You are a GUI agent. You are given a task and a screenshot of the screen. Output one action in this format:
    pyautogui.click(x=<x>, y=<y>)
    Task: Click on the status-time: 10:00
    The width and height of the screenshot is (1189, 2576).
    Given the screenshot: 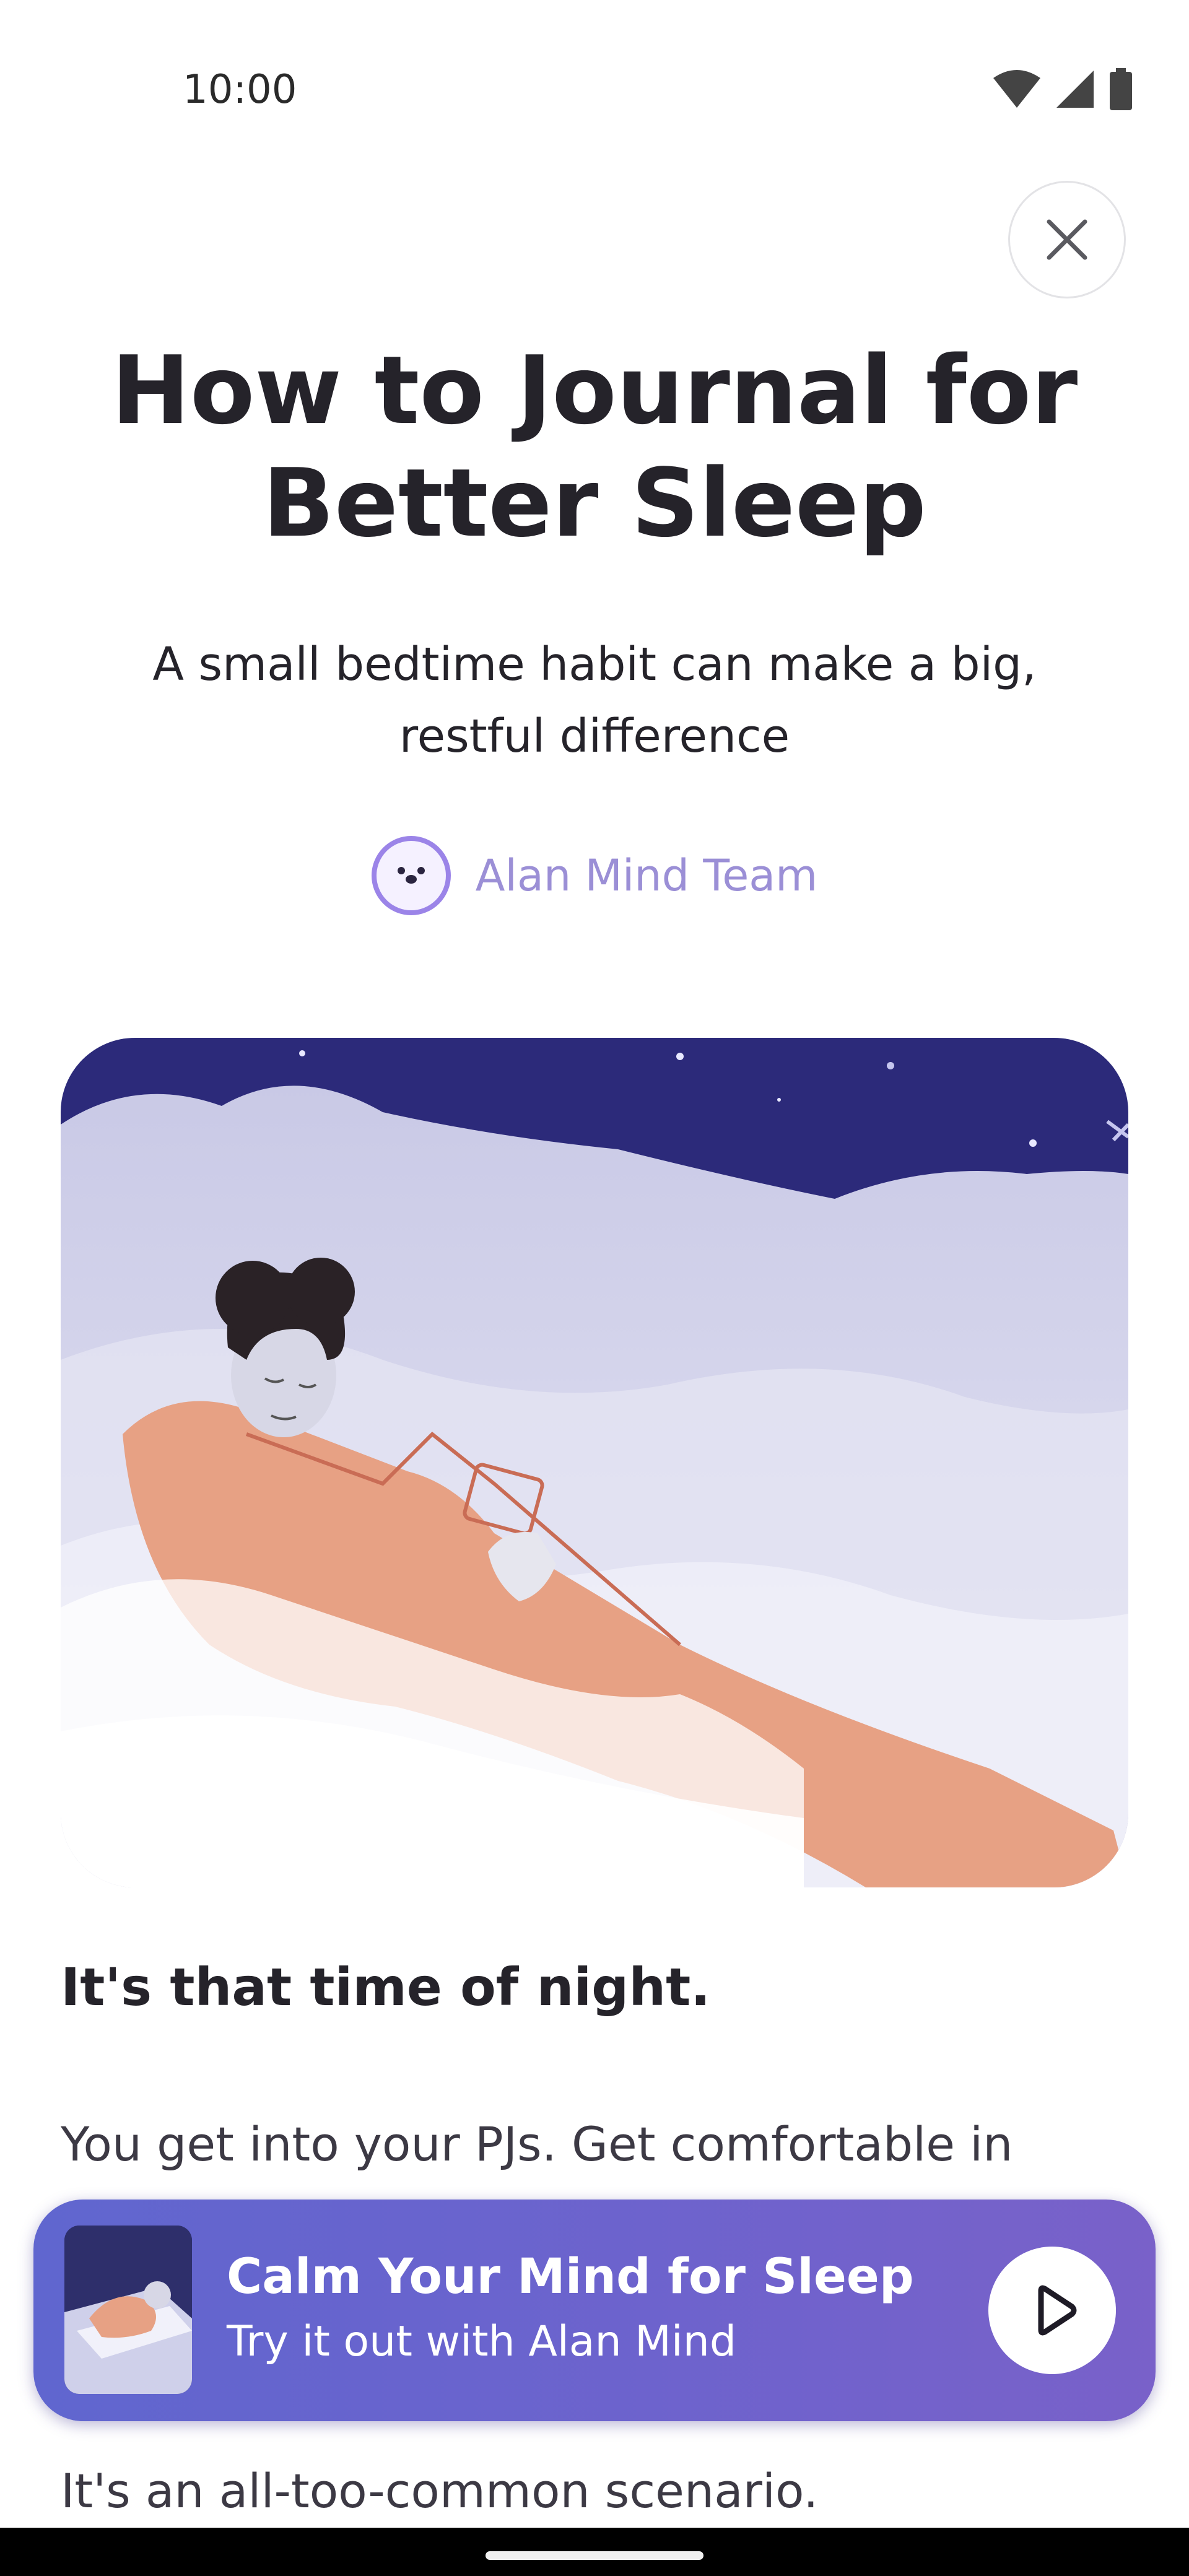 What is the action you would take?
    pyautogui.click(x=240, y=90)
    